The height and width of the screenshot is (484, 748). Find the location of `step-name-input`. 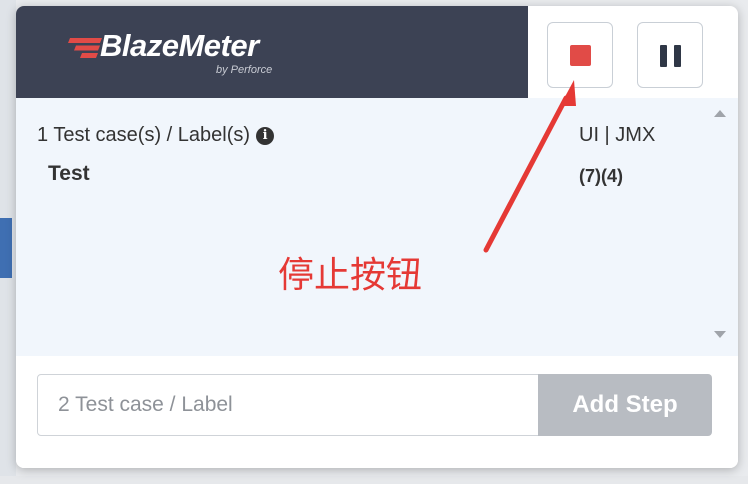

step-name-input is located at coordinates (288, 405).